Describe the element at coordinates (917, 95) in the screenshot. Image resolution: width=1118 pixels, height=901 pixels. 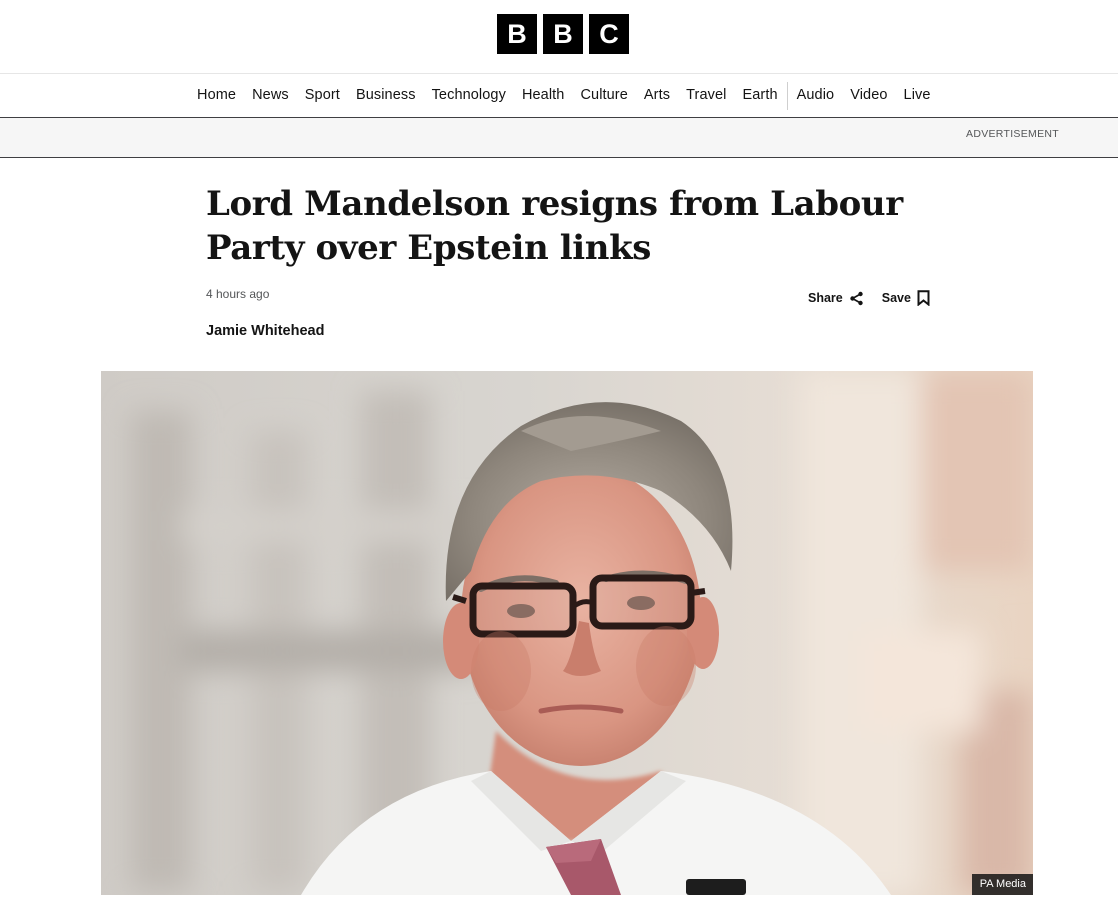
I see `nav-item-live: Live` at that location.